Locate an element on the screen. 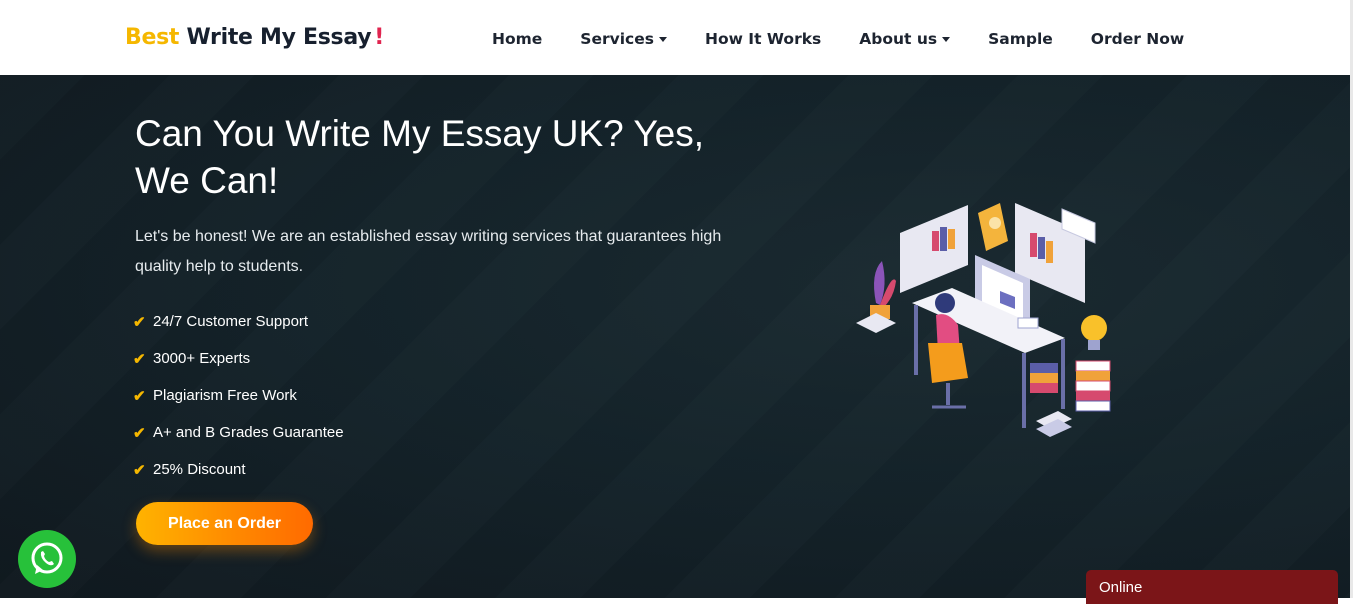  feature-label: Plagiarism Free Work is located at coordinates (225, 395).